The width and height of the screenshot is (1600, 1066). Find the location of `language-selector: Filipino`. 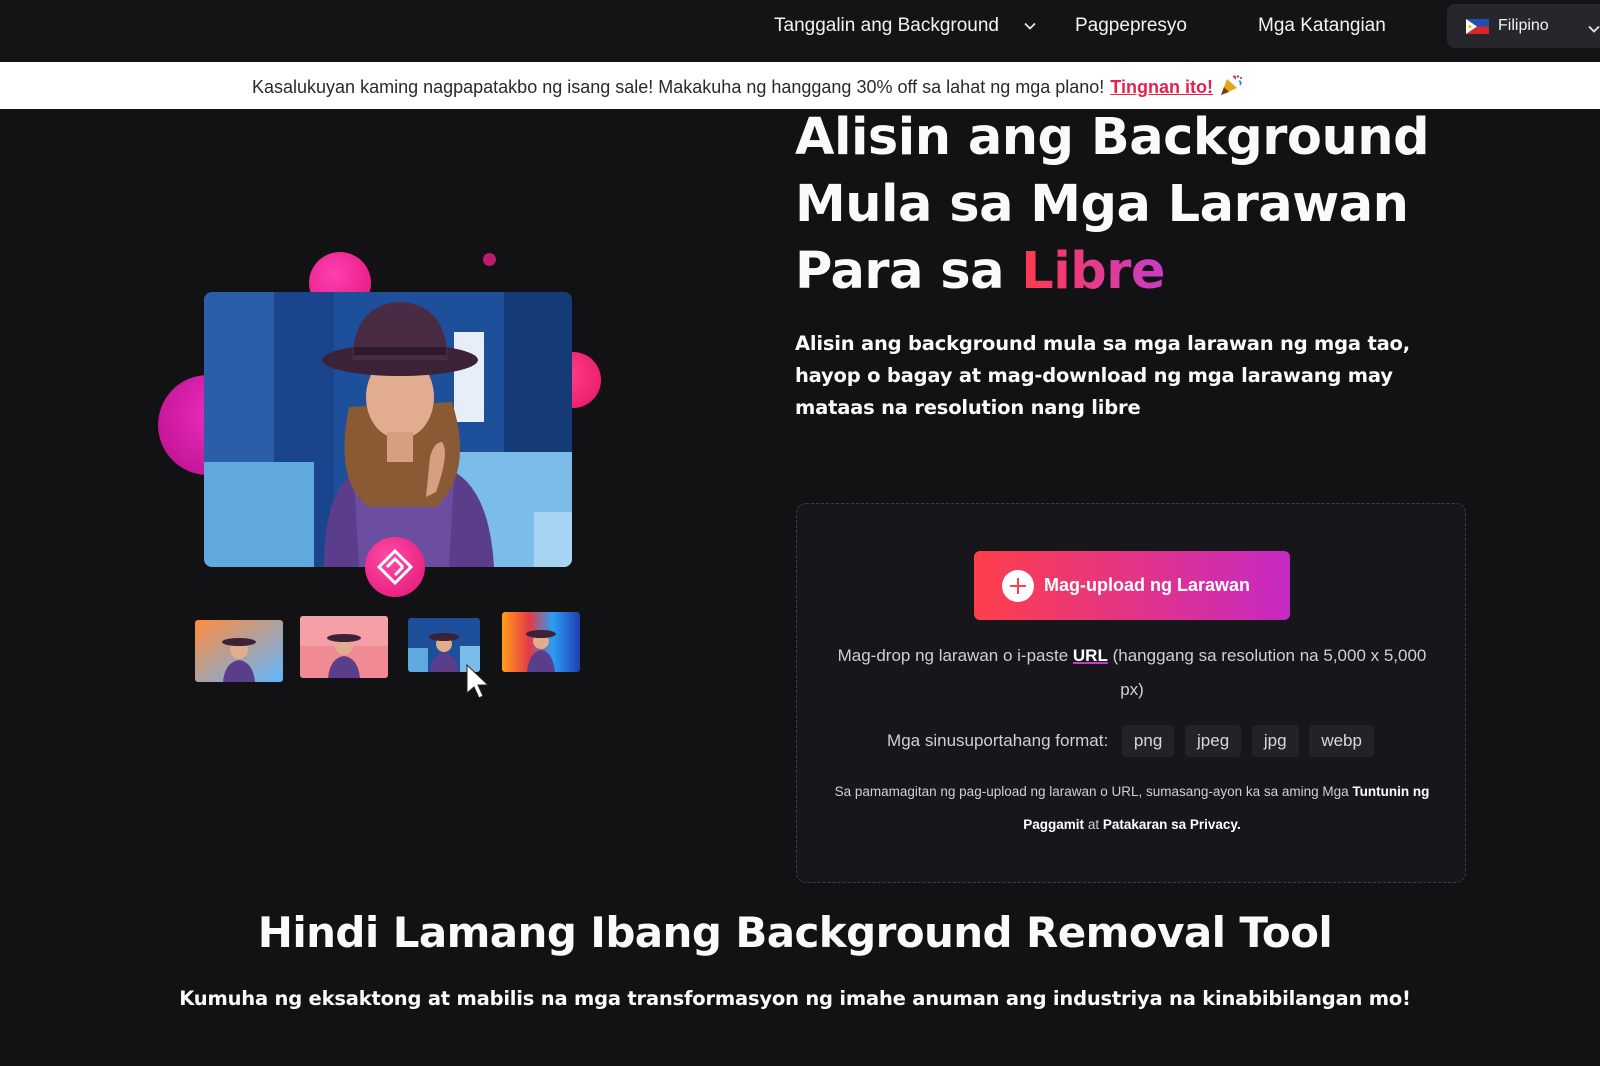

language-selector: Filipino is located at coordinates (1523, 26).